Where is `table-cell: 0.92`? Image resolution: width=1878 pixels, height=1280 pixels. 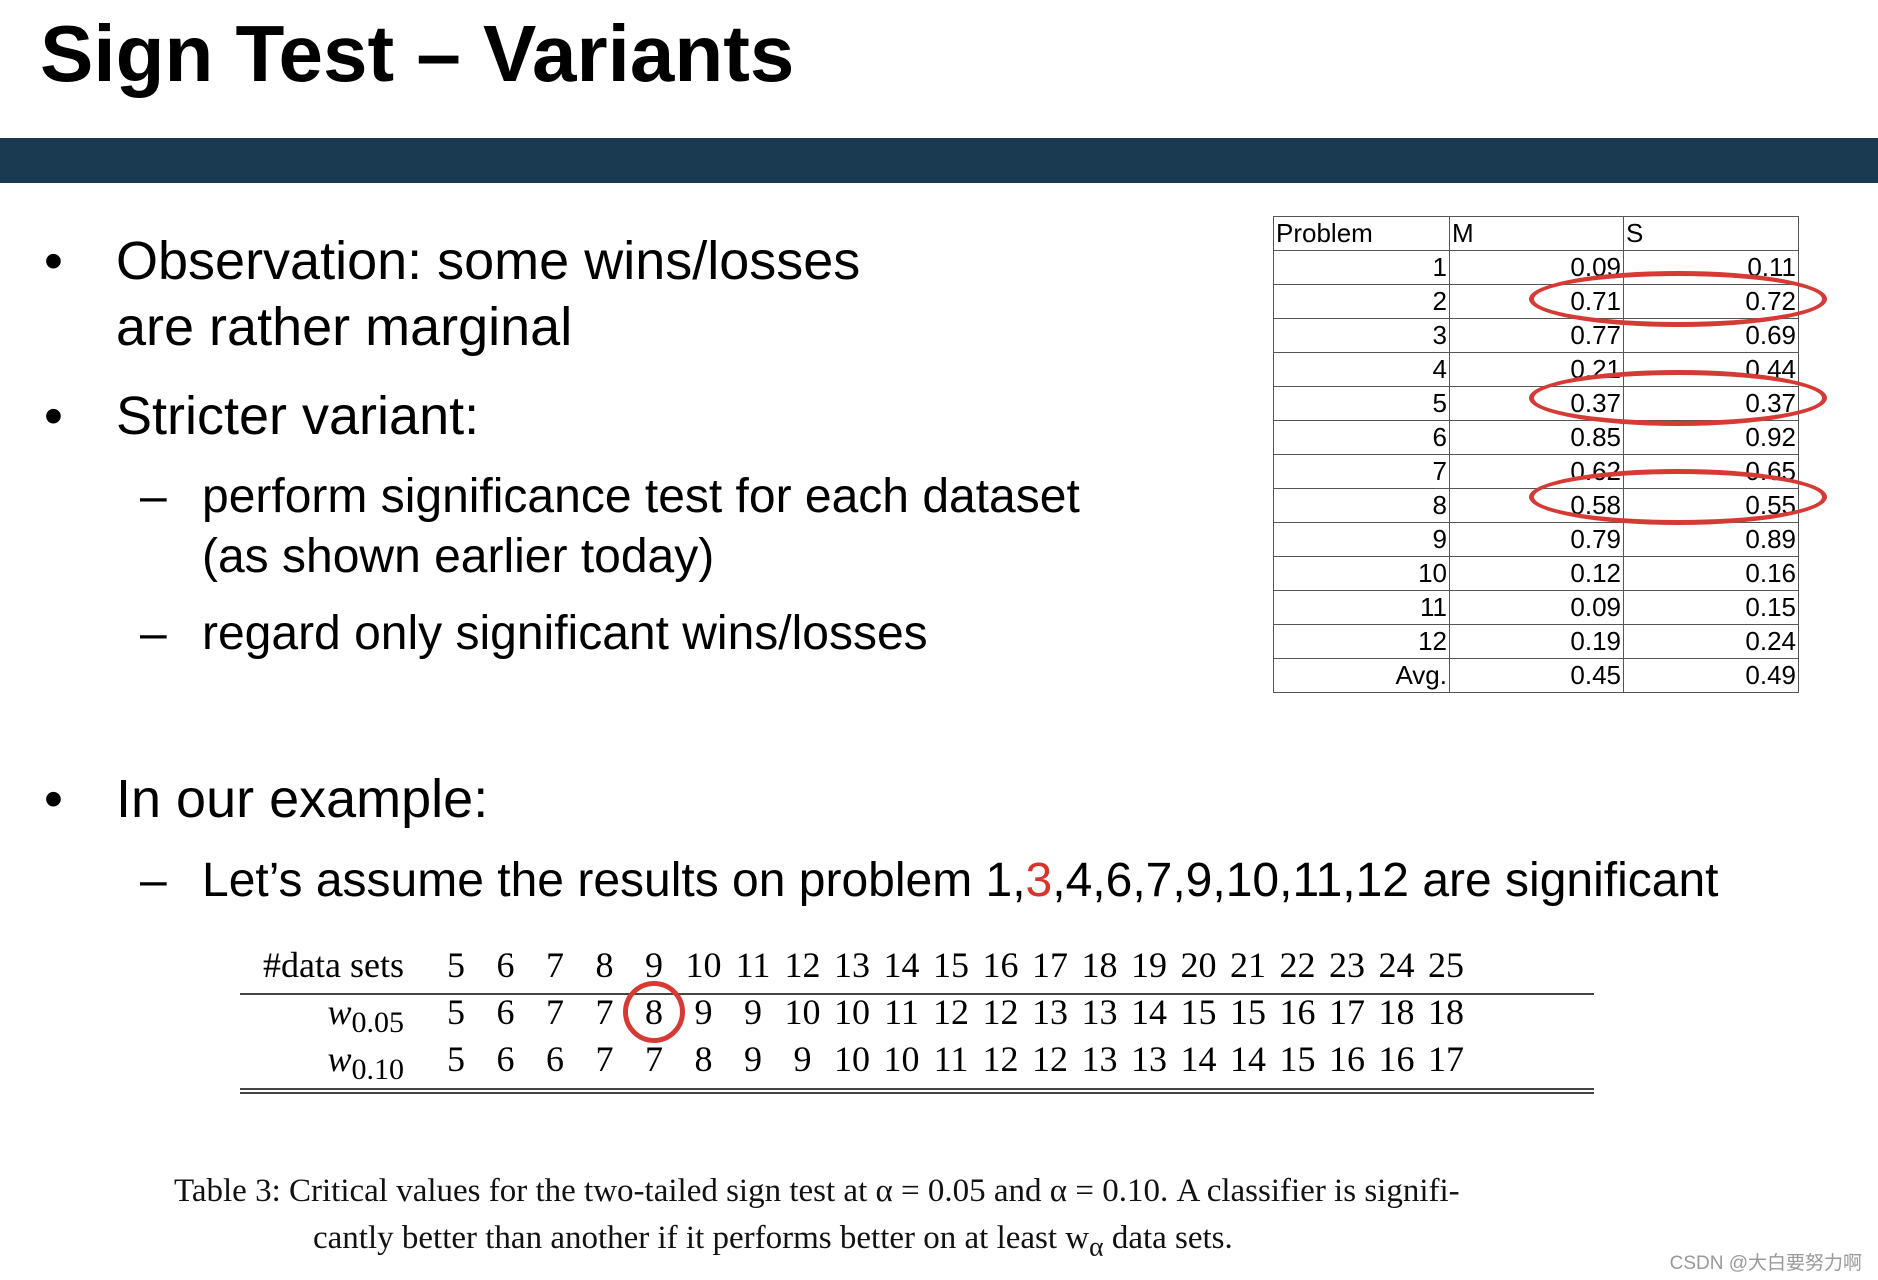
table-cell: 0.92 is located at coordinates (1711, 437).